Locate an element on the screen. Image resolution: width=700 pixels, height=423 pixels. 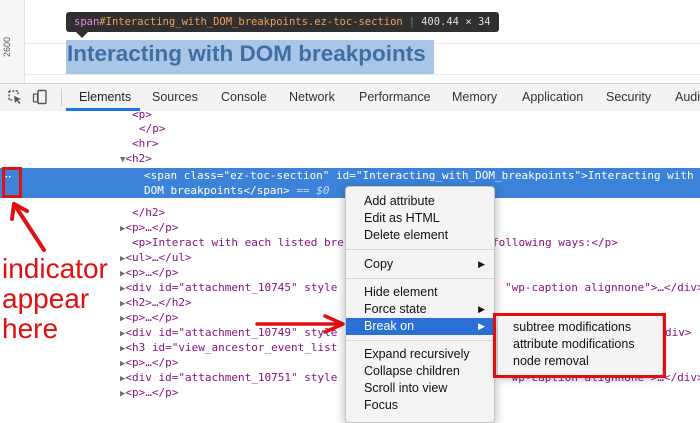
dom-node-text: <h3 id="view_ancestor_event_list is located at coordinates (231, 347).